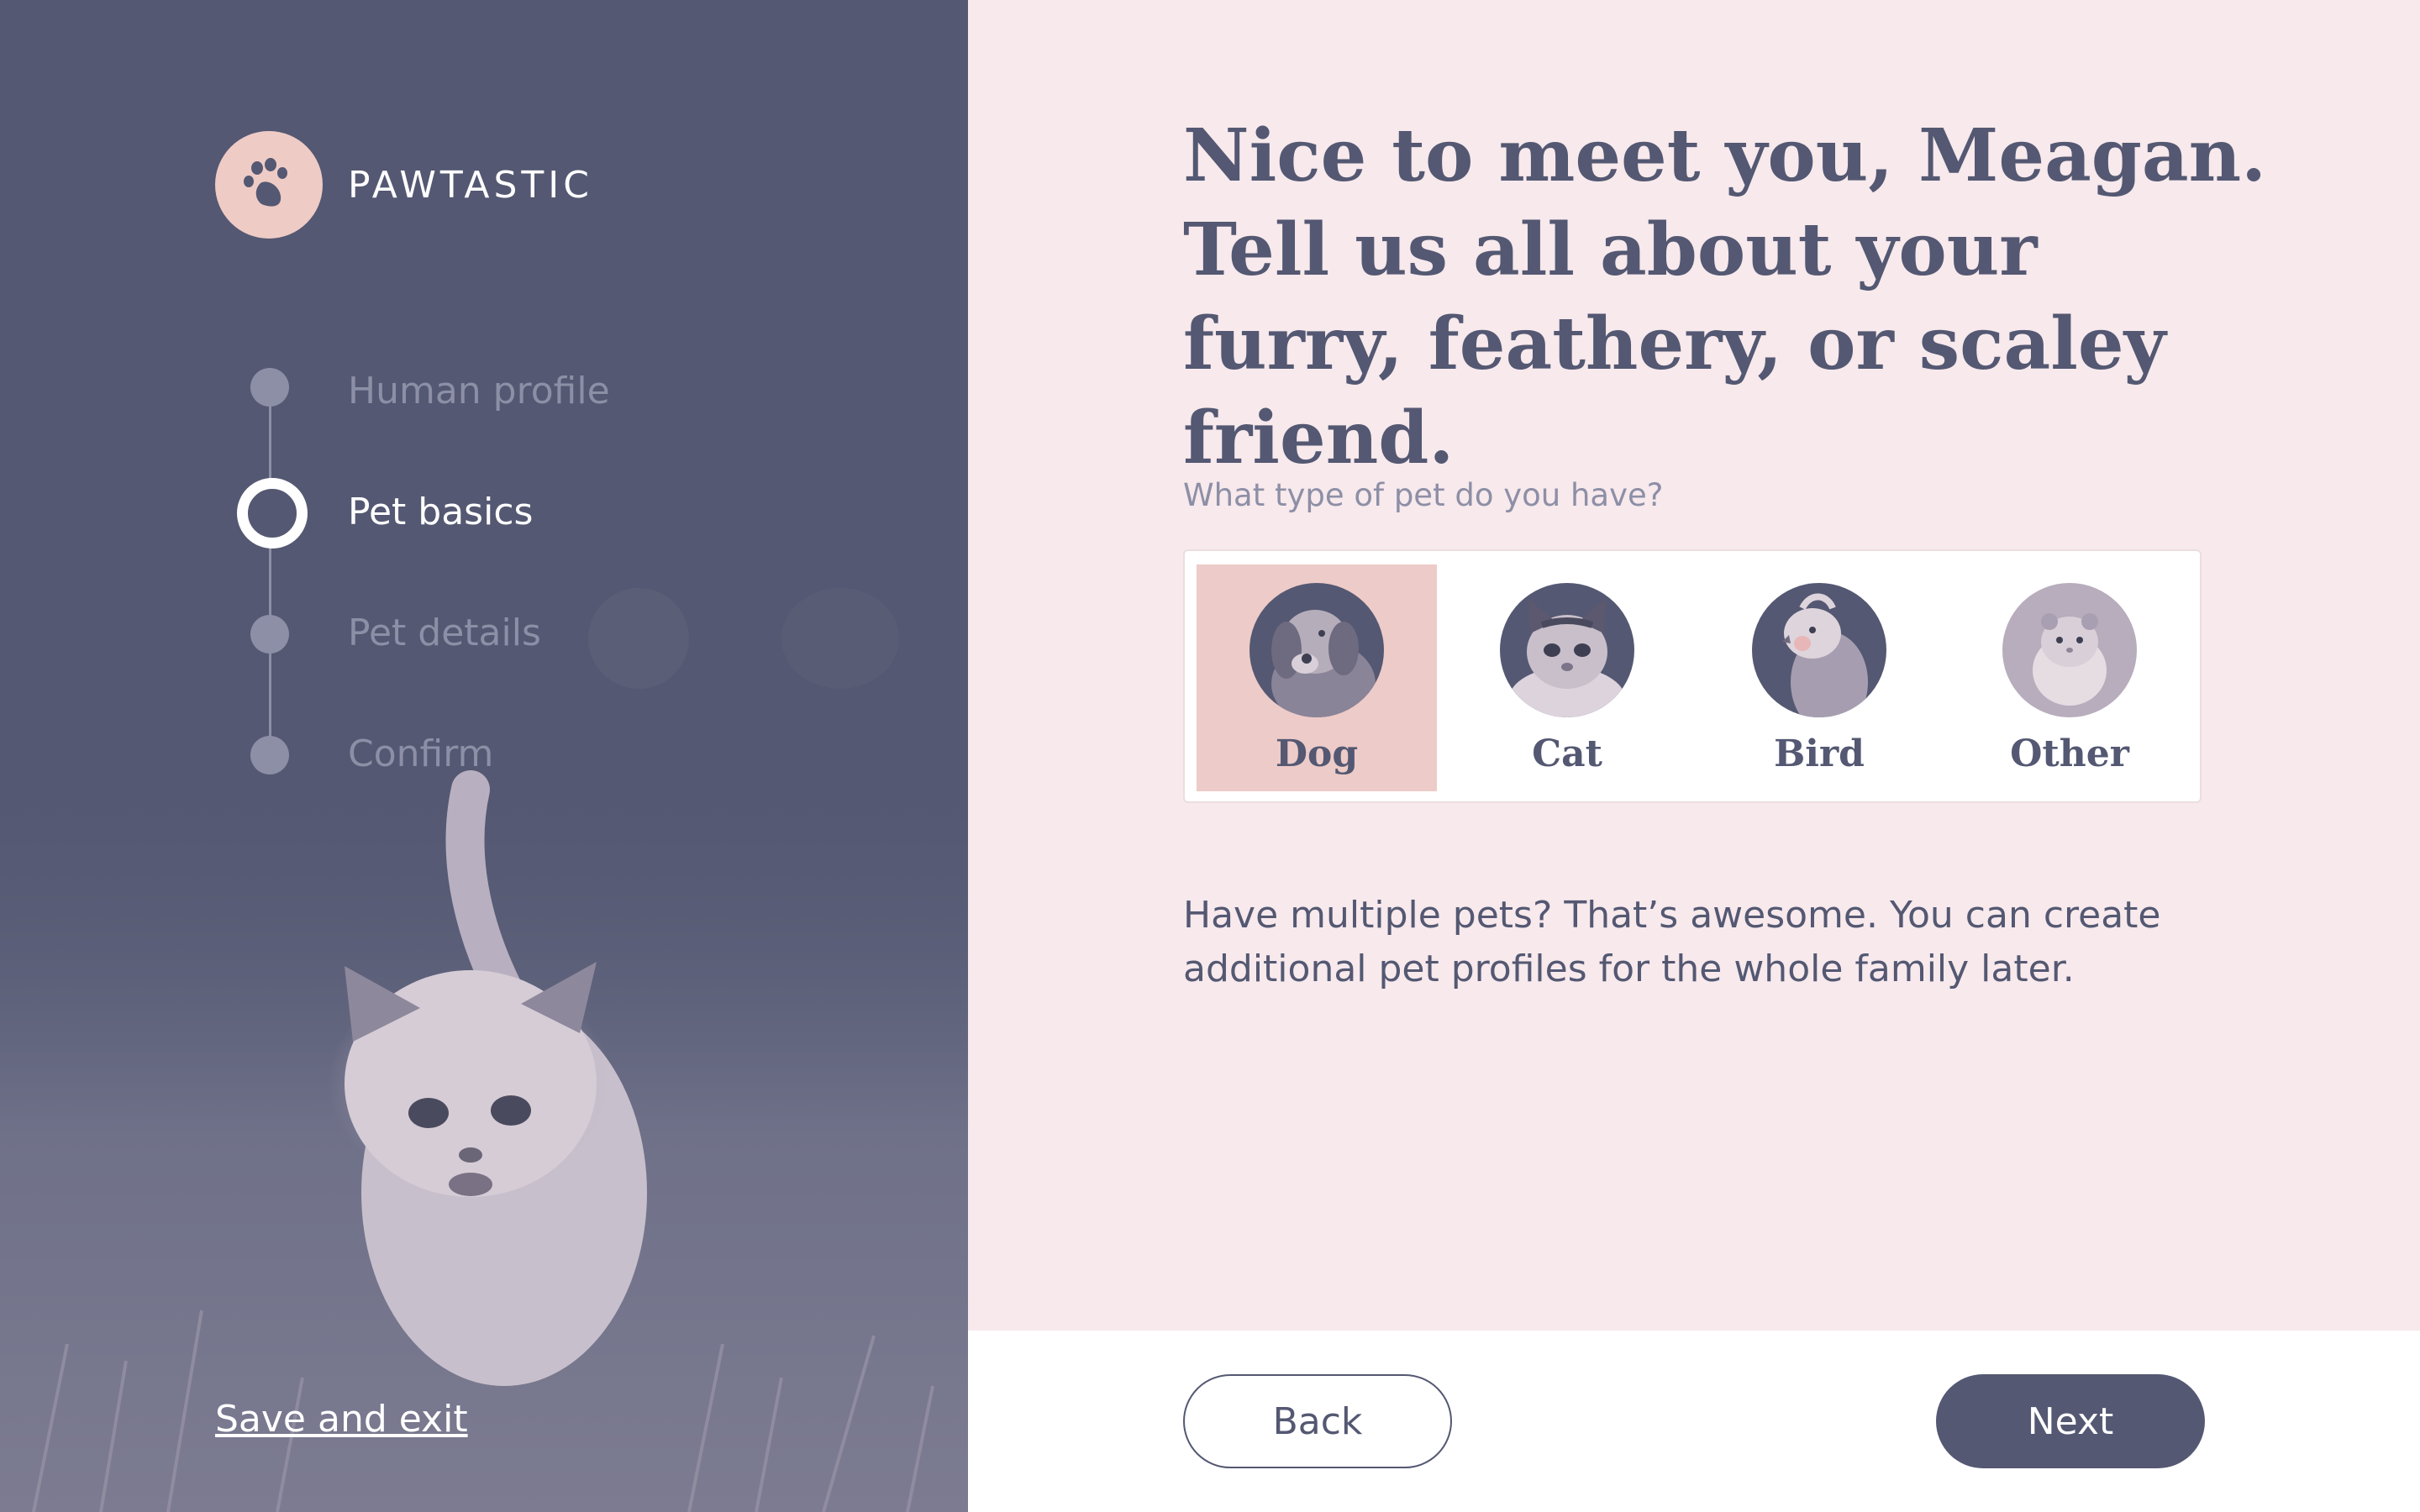 The height and width of the screenshot is (1512, 2420). Describe the element at coordinates (1316, 650) in the screenshot. I see `dog-photo` at that location.